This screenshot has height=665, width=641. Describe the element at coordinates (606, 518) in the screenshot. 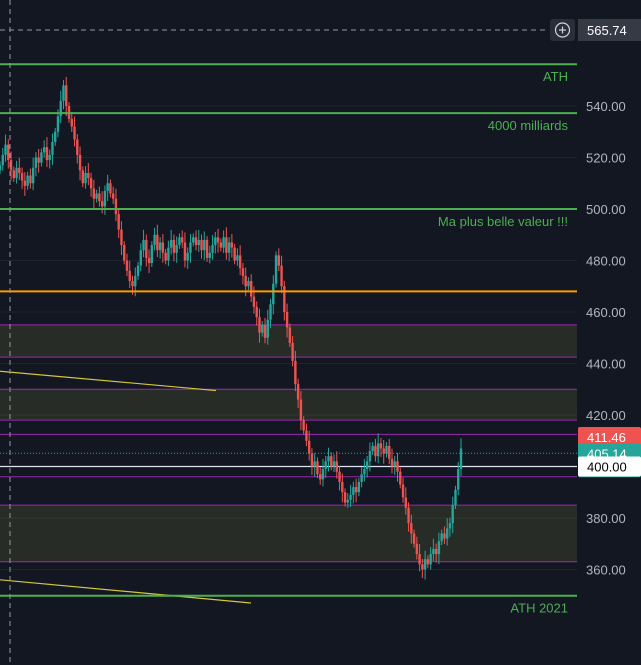

I see `y-tick-label: 380.00` at that location.